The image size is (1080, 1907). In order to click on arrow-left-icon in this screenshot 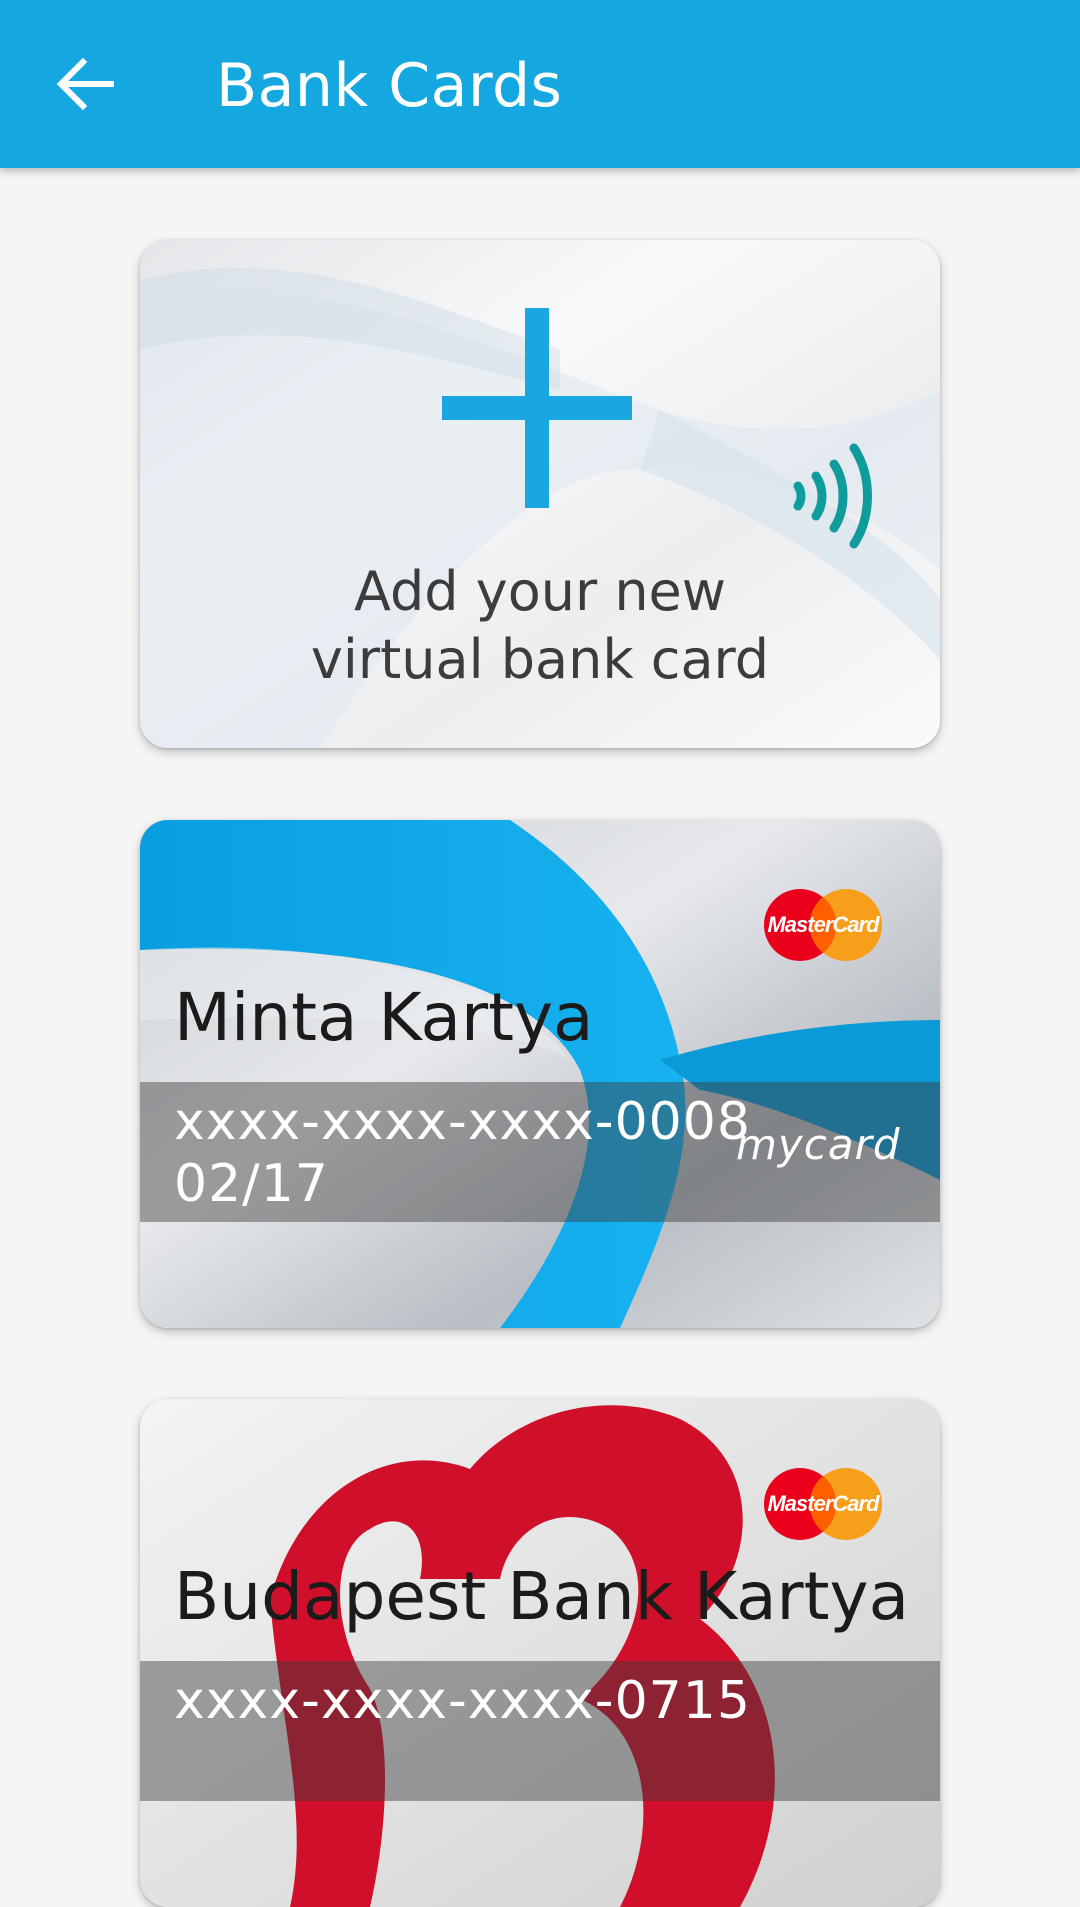, I will do `click(85, 84)`.